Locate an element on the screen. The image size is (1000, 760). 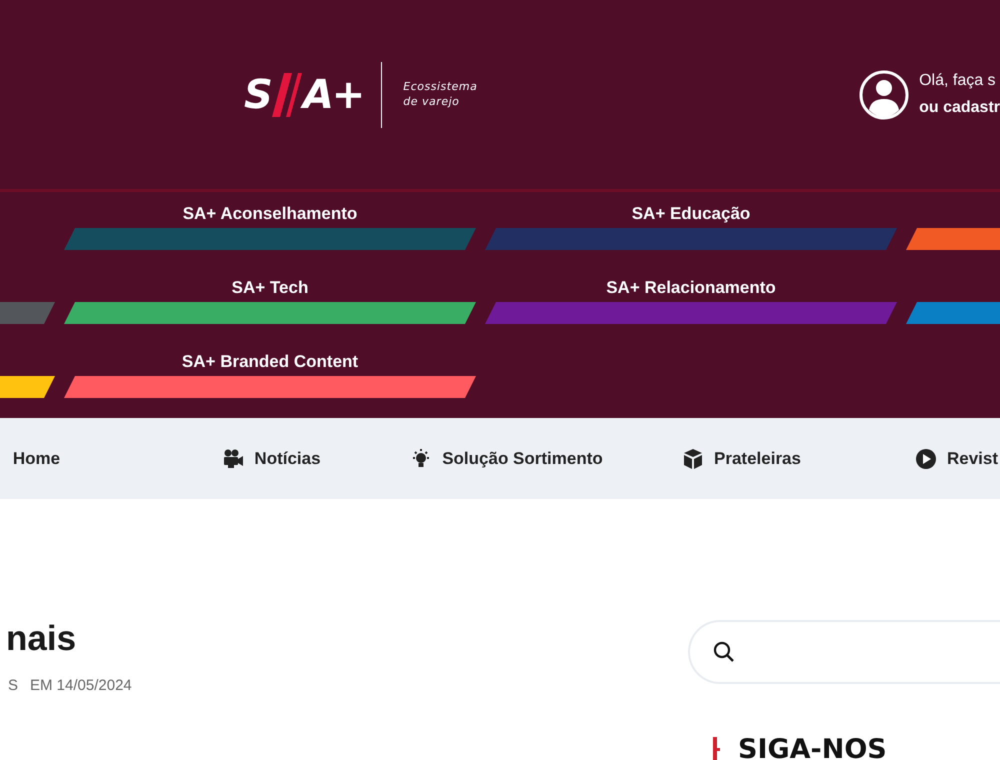
tagline: Ecossistema de varejo is located at coordinates (440, 94).